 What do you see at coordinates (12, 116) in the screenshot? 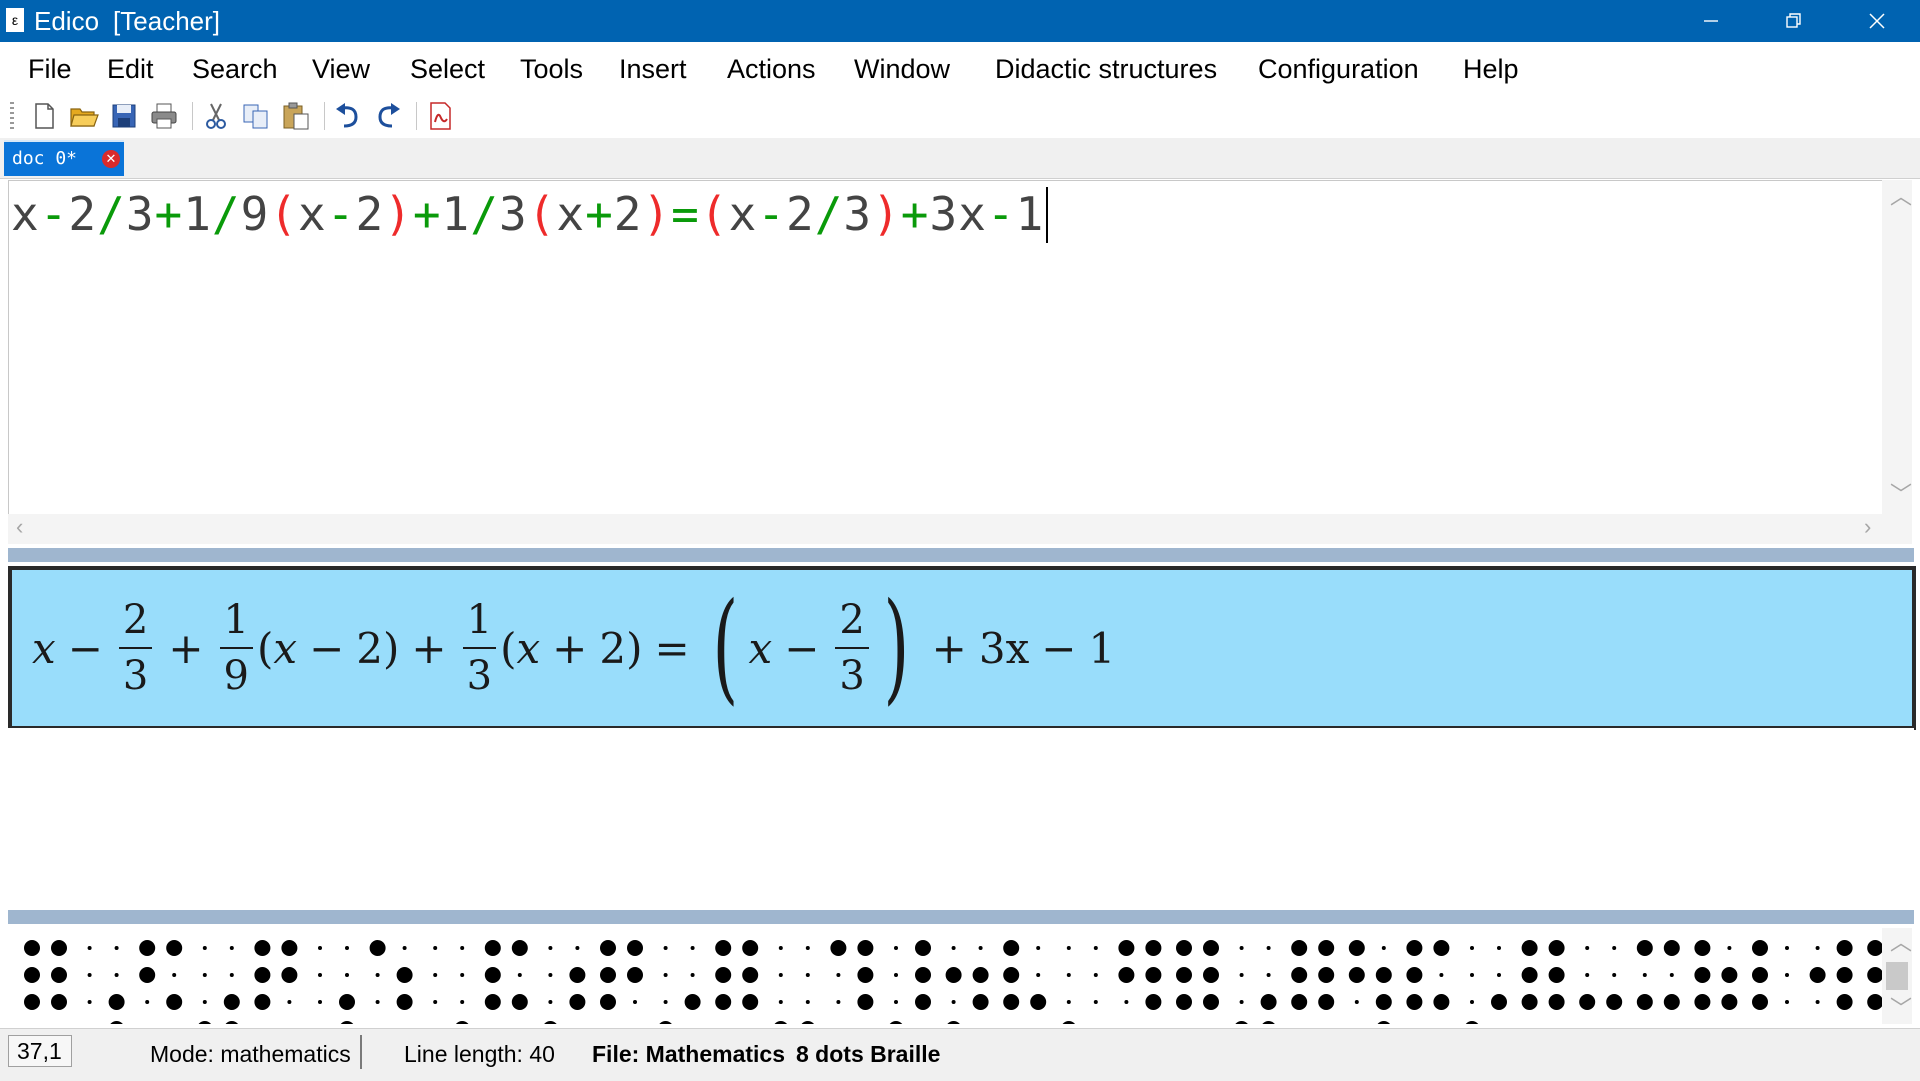
I see `toolbar-grip` at bounding box center [12, 116].